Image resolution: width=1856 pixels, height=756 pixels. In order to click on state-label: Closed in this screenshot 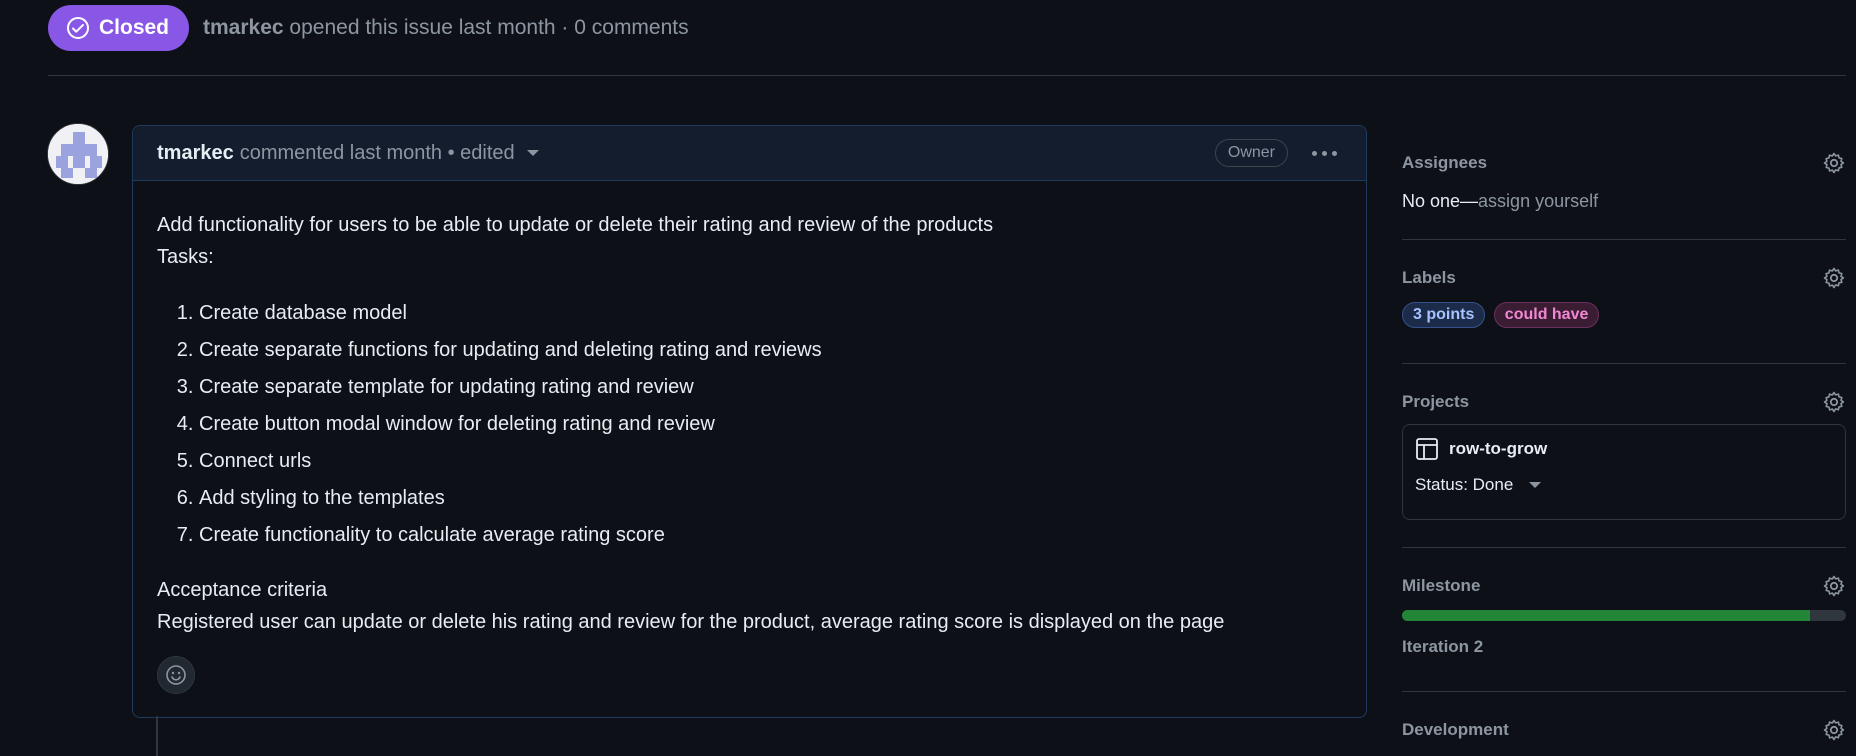, I will do `click(134, 27)`.